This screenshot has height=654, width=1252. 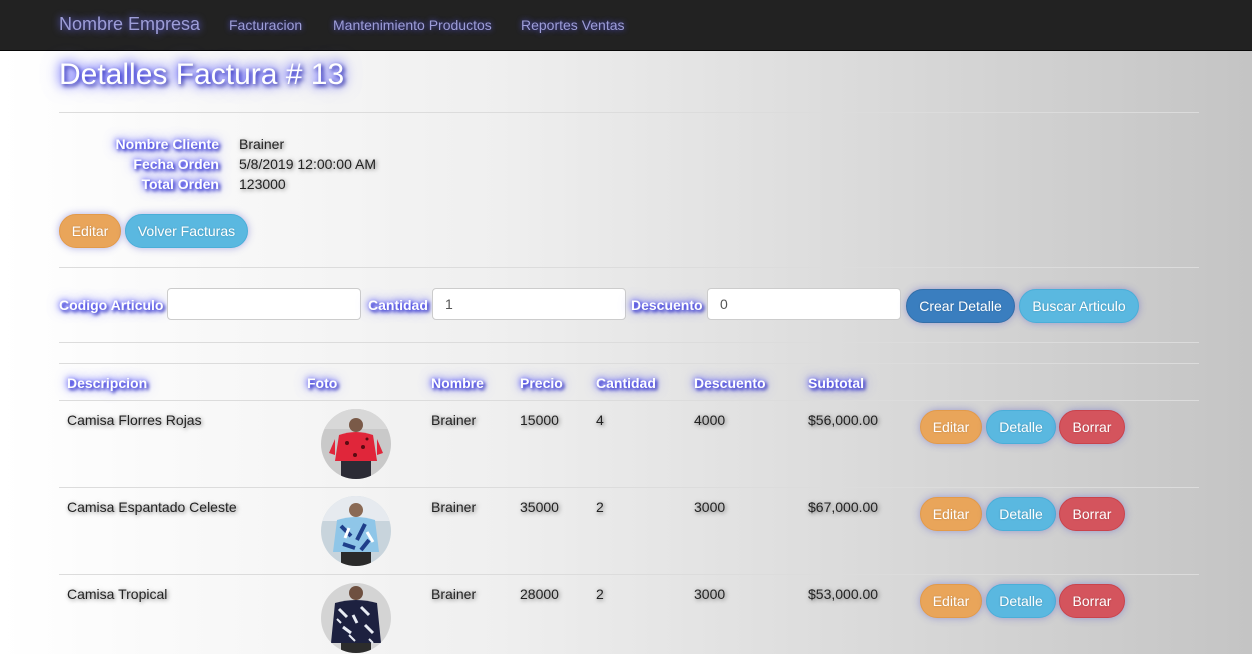 What do you see at coordinates (629, 400) in the screenshot?
I see `table-header-border` at bounding box center [629, 400].